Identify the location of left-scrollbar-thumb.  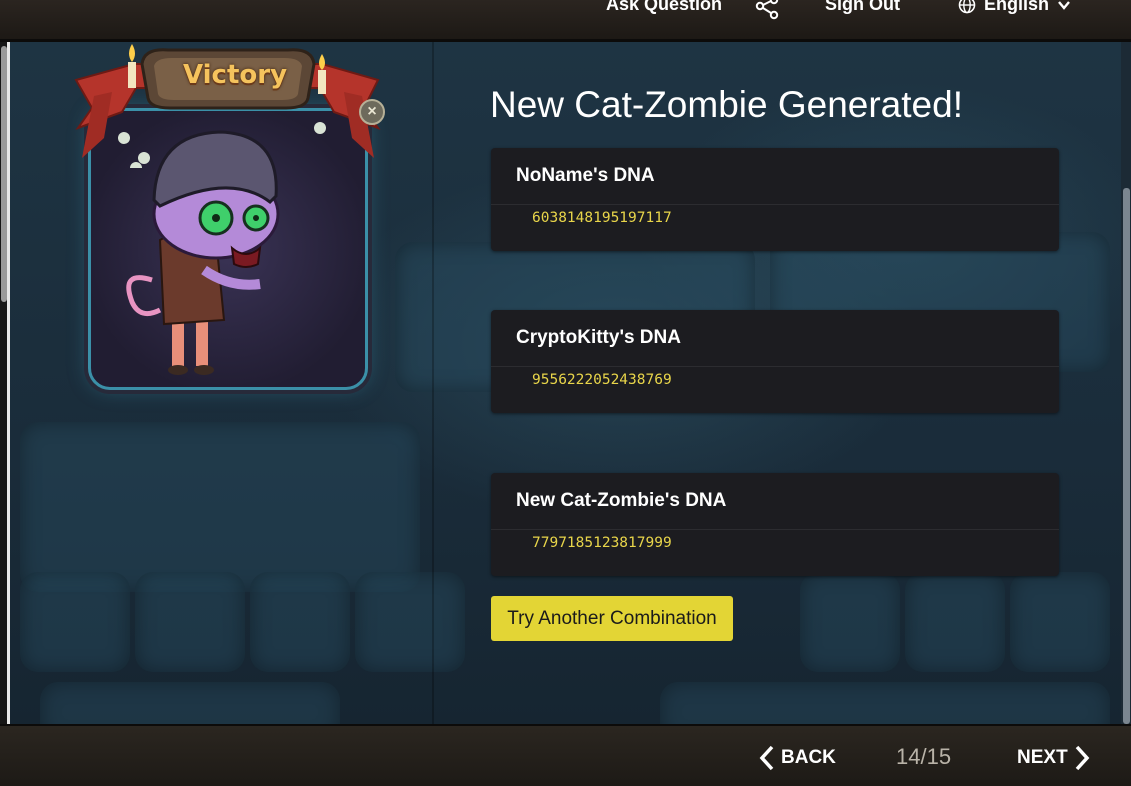
(4, 174).